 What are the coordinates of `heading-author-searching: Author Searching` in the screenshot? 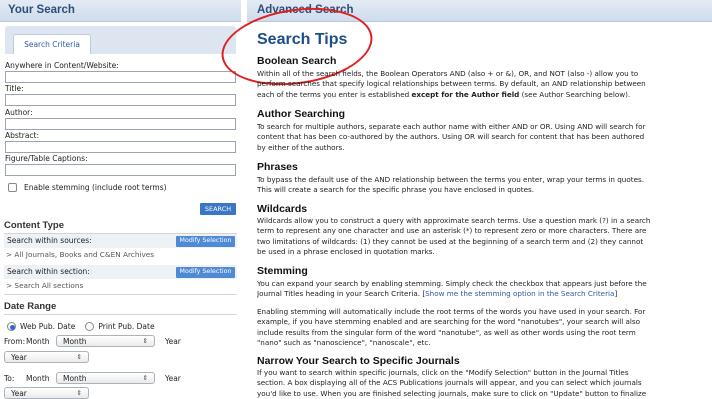 It's located at (301, 114).